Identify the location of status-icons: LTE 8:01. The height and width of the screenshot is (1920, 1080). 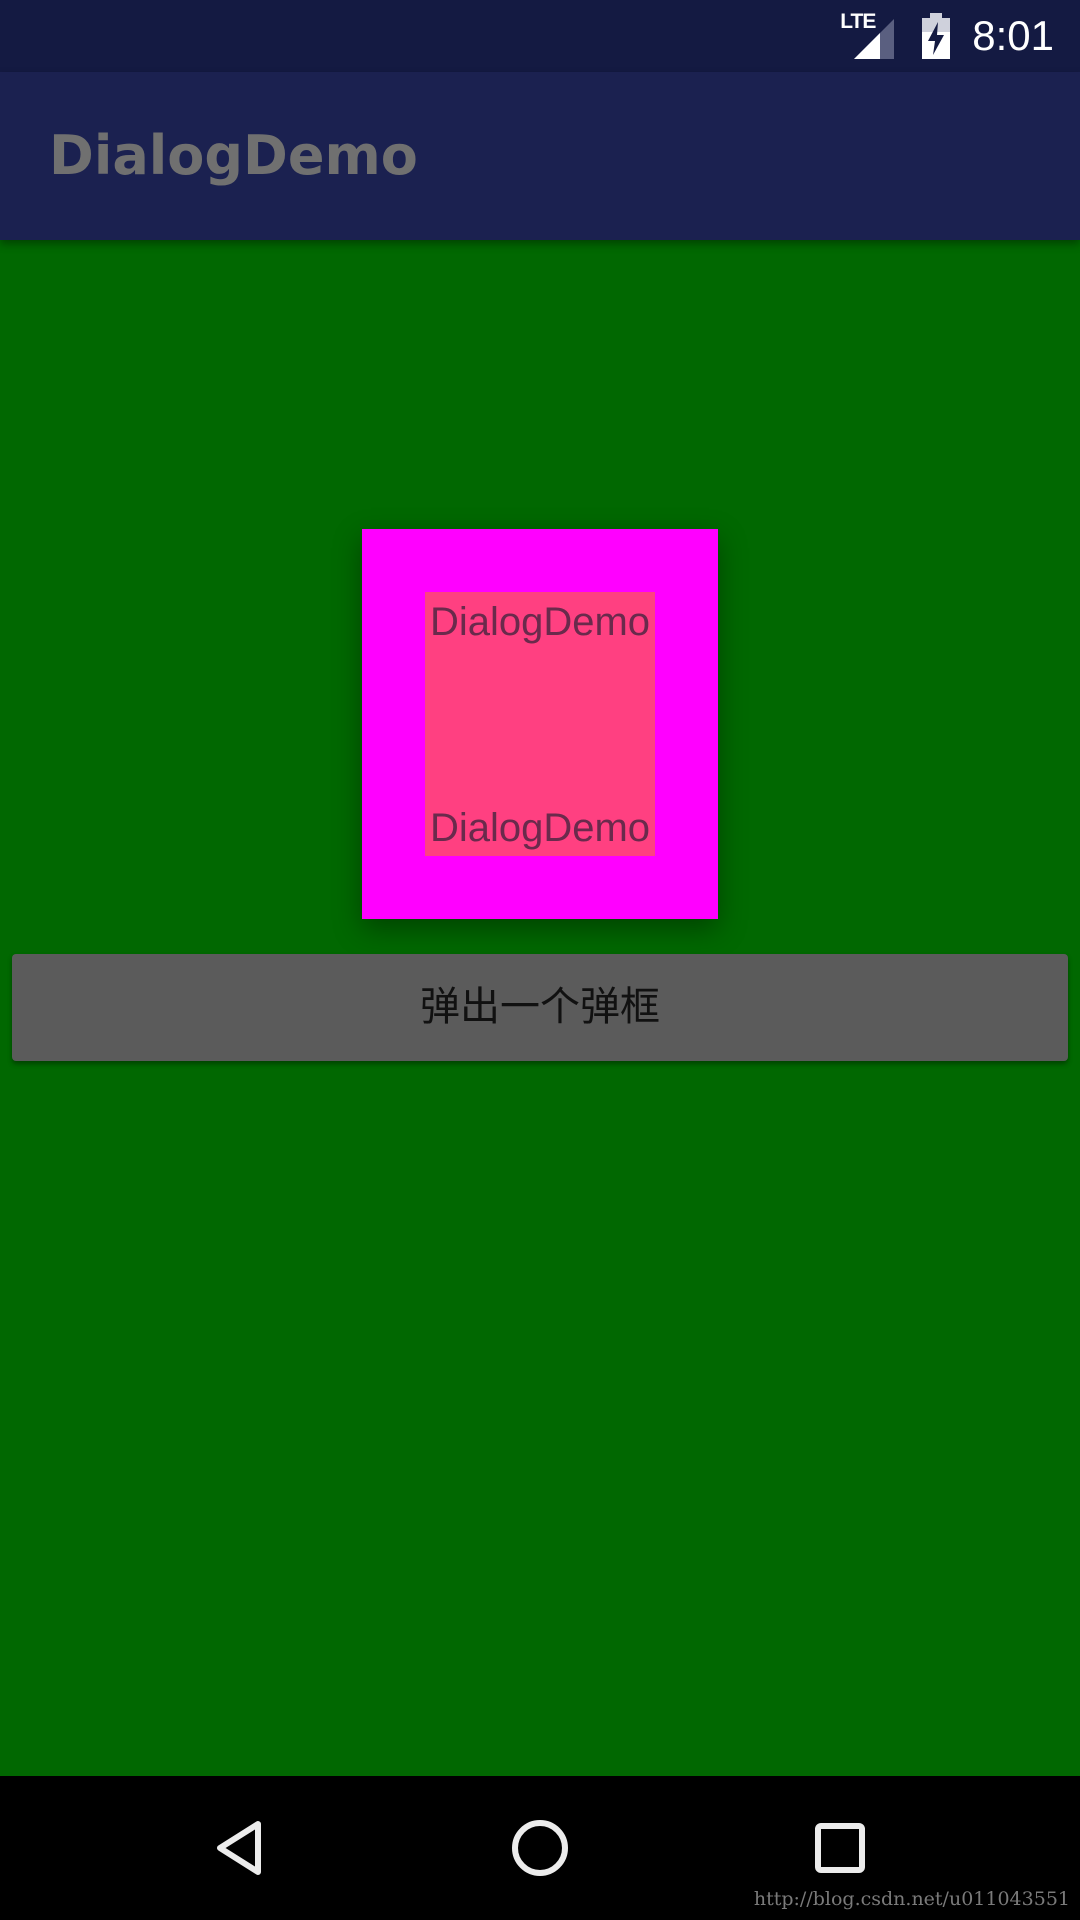
(947, 36).